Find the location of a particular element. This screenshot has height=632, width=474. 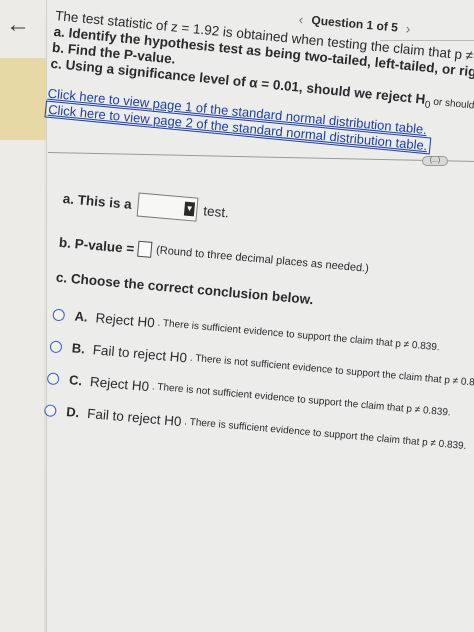

dropdown-arrow-icon: ▼ is located at coordinates (189, 209).